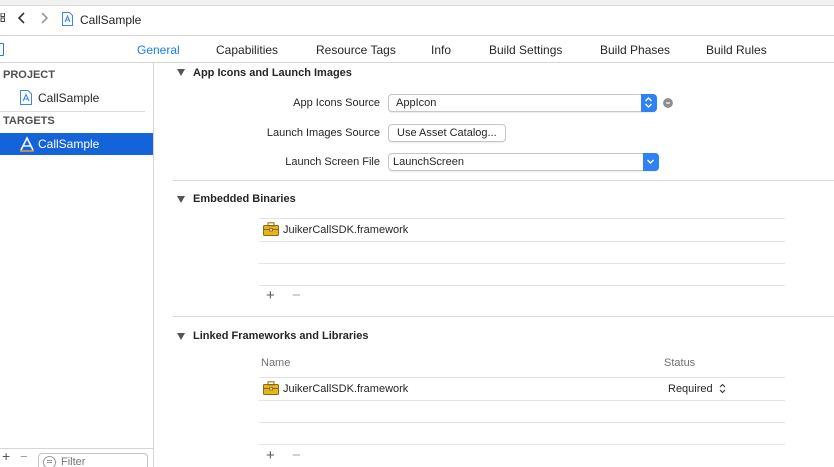 This screenshot has width=834, height=467. What do you see at coordinates (668, 103) in the screenshot?
I see `goto-arrow-icon` at bounding box center [668, 103].